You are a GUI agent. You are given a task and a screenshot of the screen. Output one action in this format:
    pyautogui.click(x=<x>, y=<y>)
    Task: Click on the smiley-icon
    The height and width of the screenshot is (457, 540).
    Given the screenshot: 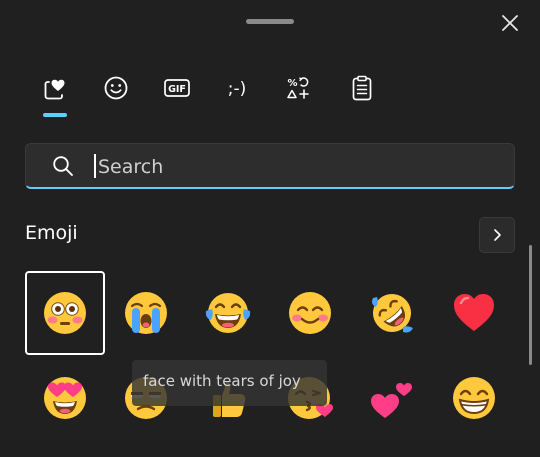 What is the action you would take?
    pyautogui.click(x=116, y=88)
    